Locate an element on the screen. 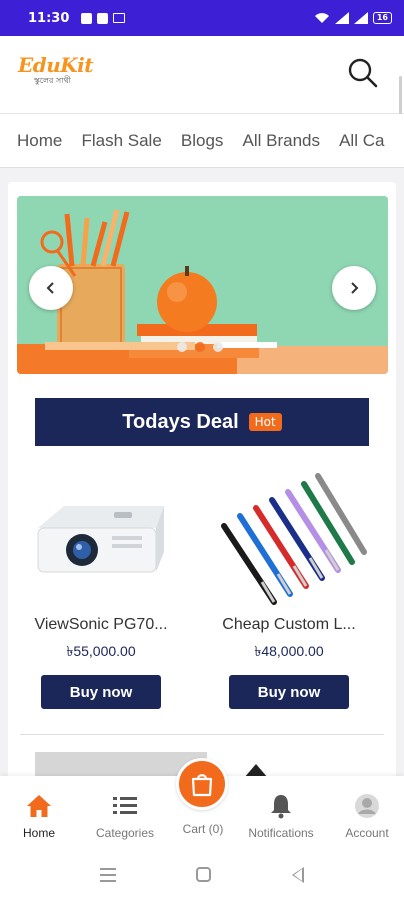  nav-item-home: Home is located at coordinates (39, 140).